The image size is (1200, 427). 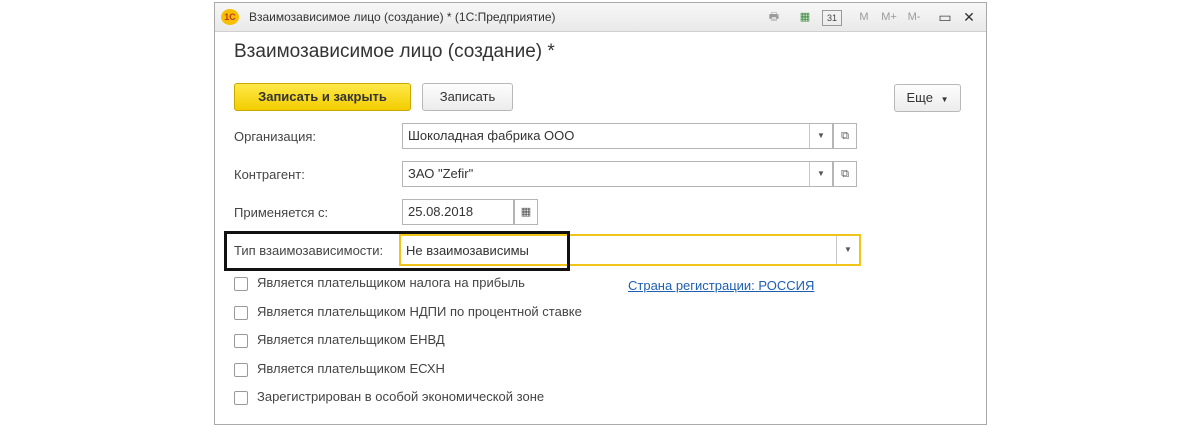 What do you see at coordinates (241, 398) in the screenshot?
I see `checkbox-special-economic-zone` at bounding box center [241, 398].